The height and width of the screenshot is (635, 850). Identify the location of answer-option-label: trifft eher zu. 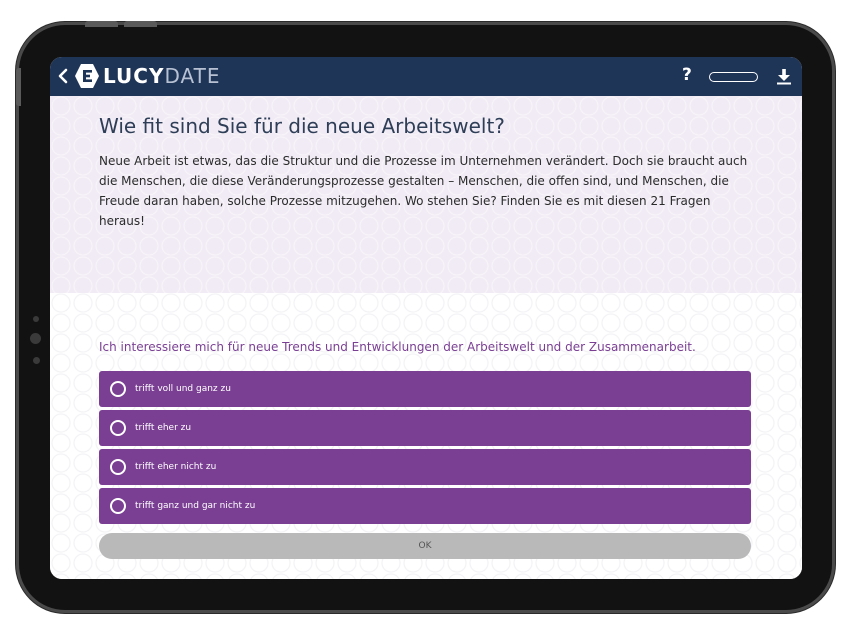
(163, 428).